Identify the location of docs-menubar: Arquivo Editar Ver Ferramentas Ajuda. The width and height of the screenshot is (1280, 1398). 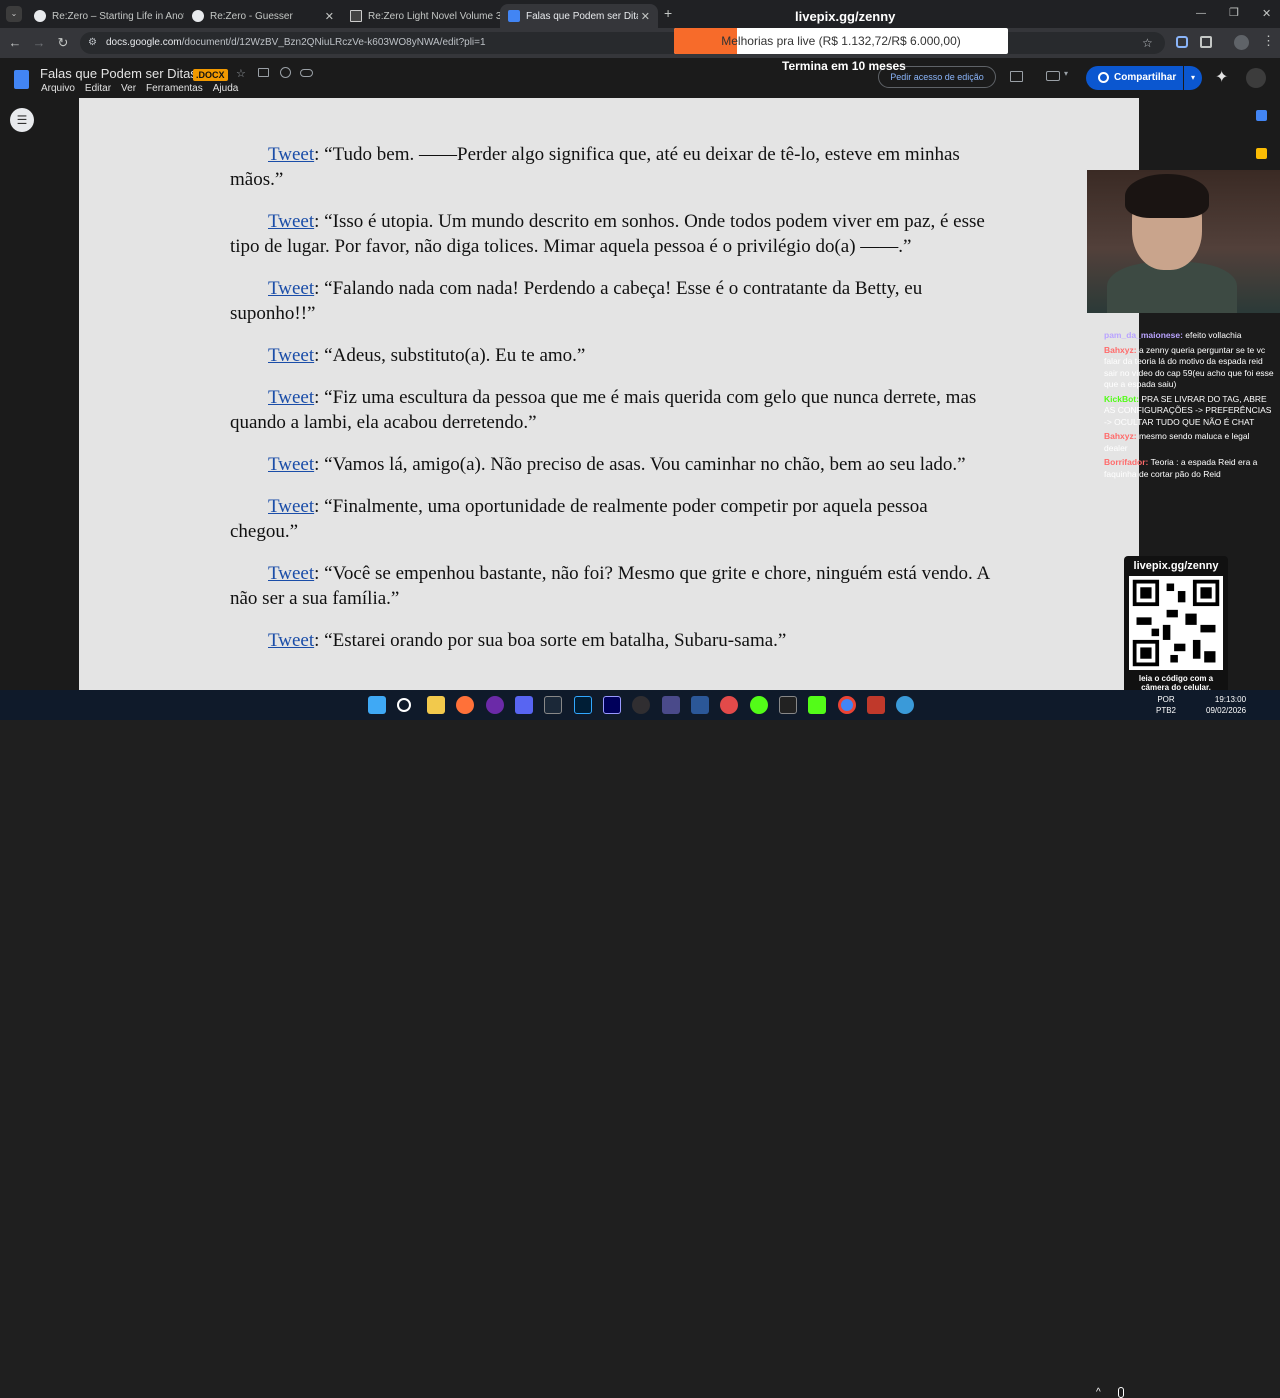
(139, 88).